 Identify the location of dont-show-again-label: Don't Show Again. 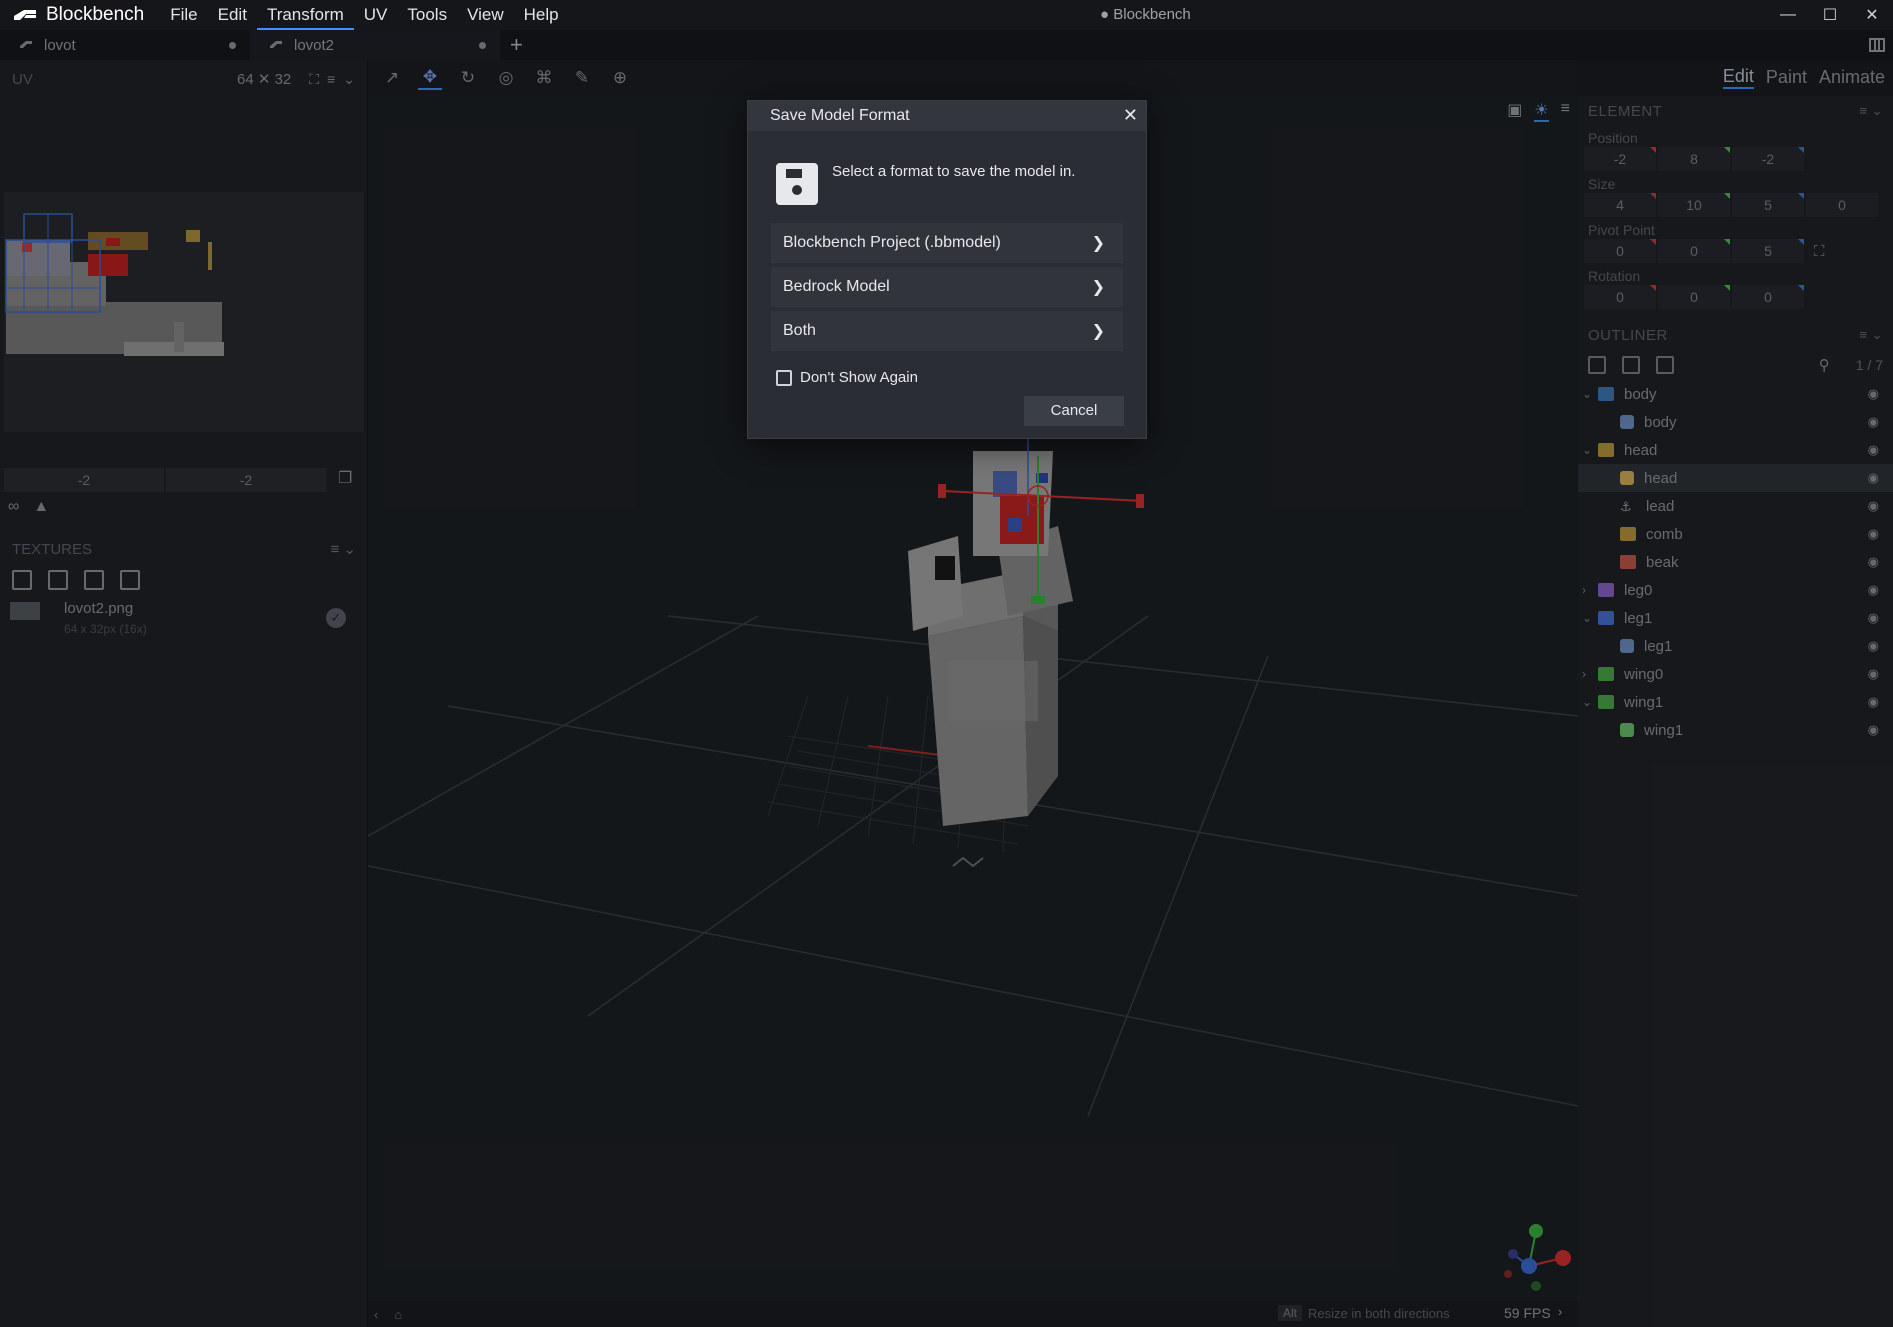
(859, 377).